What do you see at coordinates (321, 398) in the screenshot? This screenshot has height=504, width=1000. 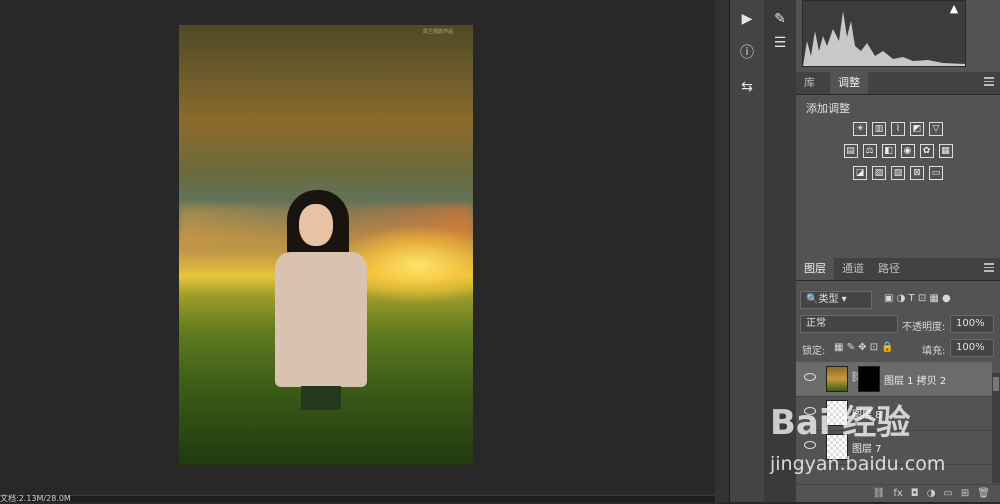 I see `child-legs` at bounding box center [321, 398].